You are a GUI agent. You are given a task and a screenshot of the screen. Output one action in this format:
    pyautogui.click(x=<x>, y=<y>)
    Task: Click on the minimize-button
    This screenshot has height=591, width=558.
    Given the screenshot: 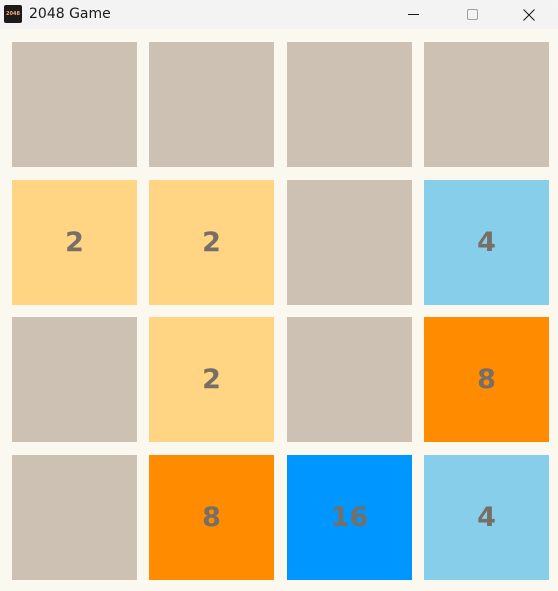 What is the action you would take?
    pyautogui.click(x=413, y=14)
    